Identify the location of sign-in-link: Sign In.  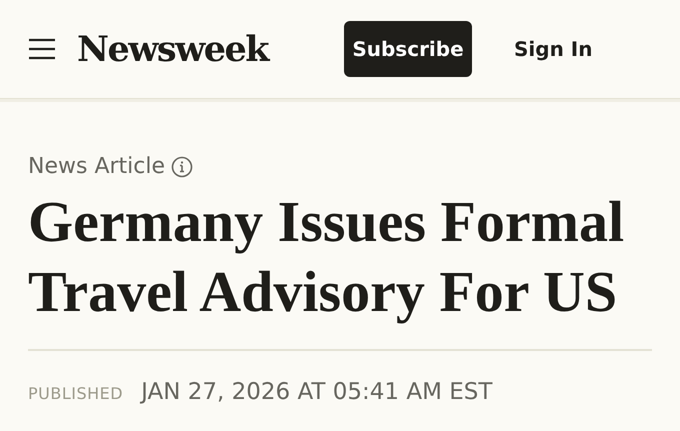
(553, 49).